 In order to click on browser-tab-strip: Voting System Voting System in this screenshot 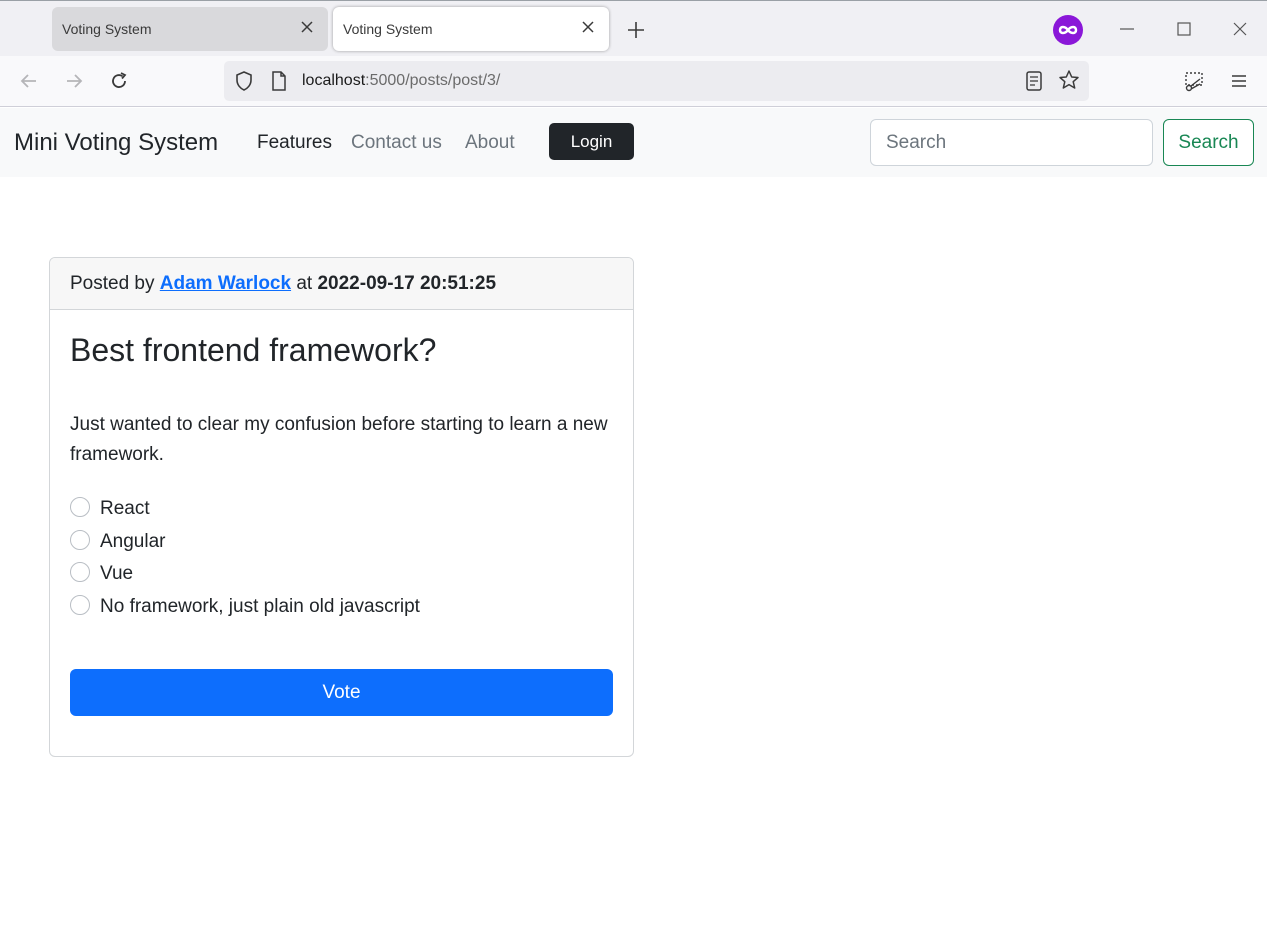, I will do `click(633, 28)`.